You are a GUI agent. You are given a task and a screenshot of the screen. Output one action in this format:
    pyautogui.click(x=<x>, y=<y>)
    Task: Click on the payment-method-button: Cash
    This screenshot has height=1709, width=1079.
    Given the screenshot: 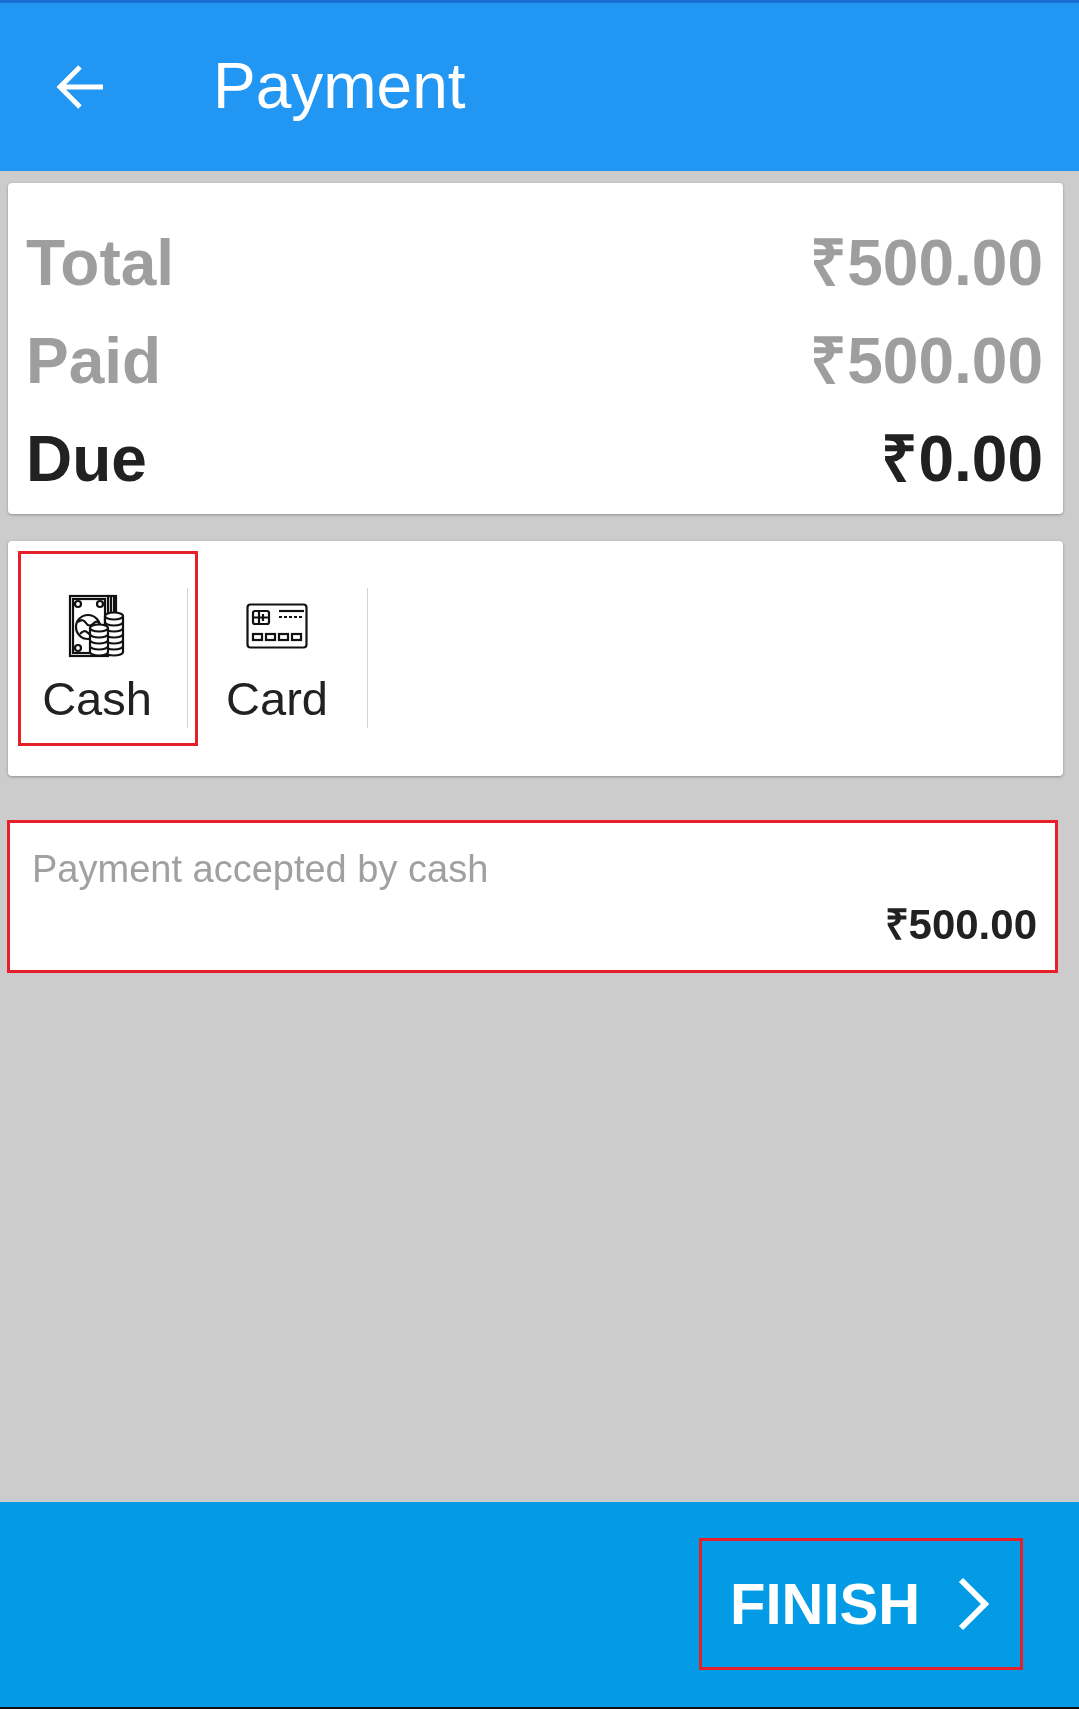 What is the action you would take?
    pyautogui.click(x=108, y=648)
    